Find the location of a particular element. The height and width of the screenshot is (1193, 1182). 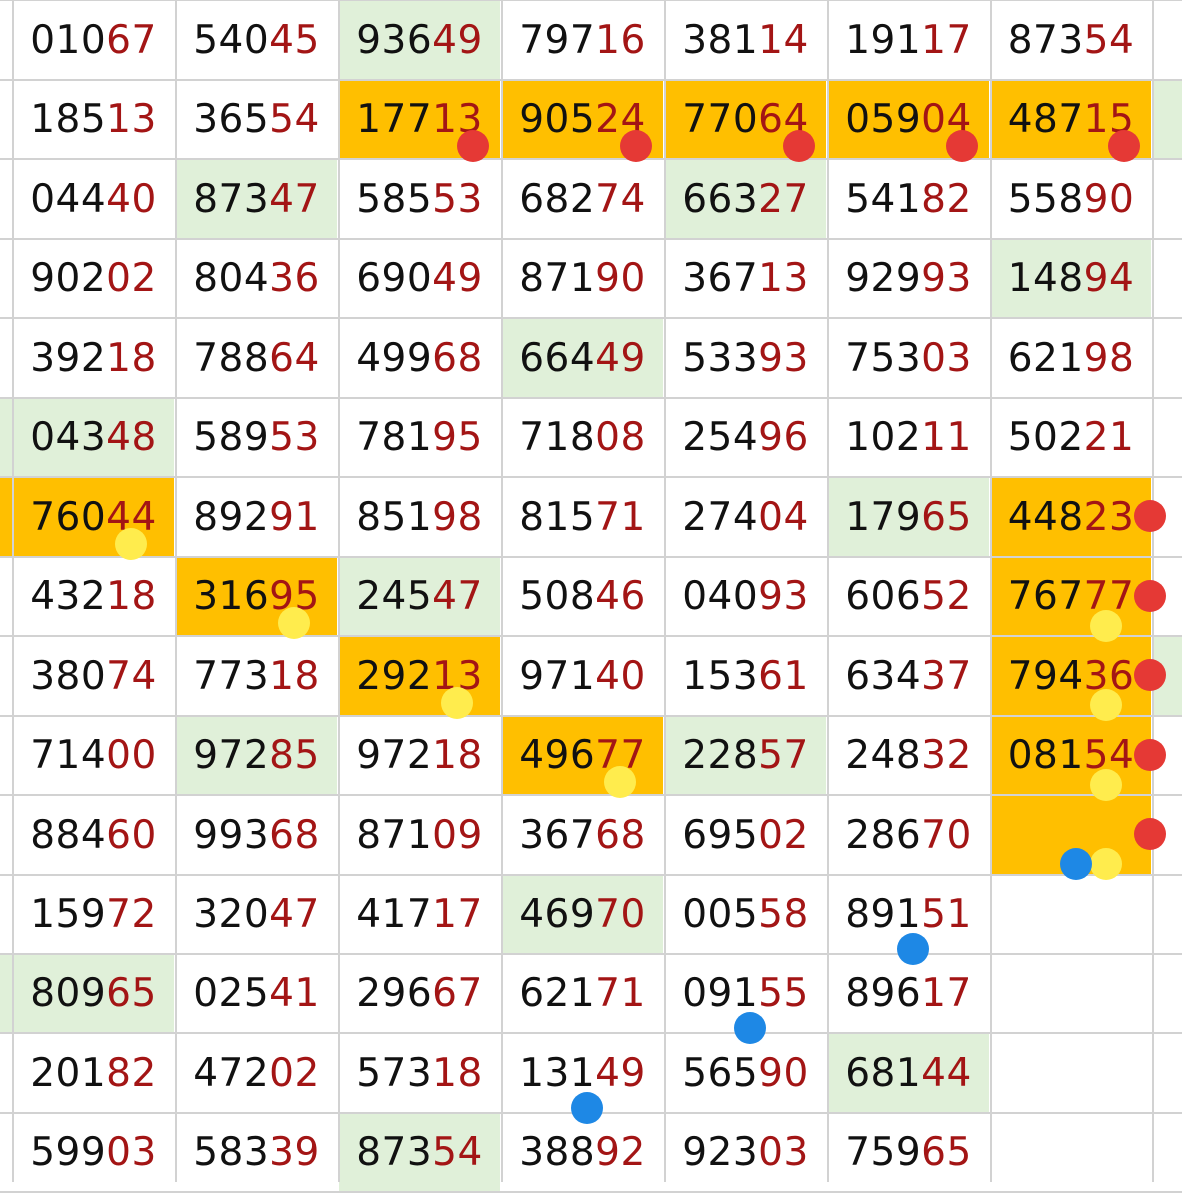

grid-cell: 760 44 is located at coordinates (93, 517).